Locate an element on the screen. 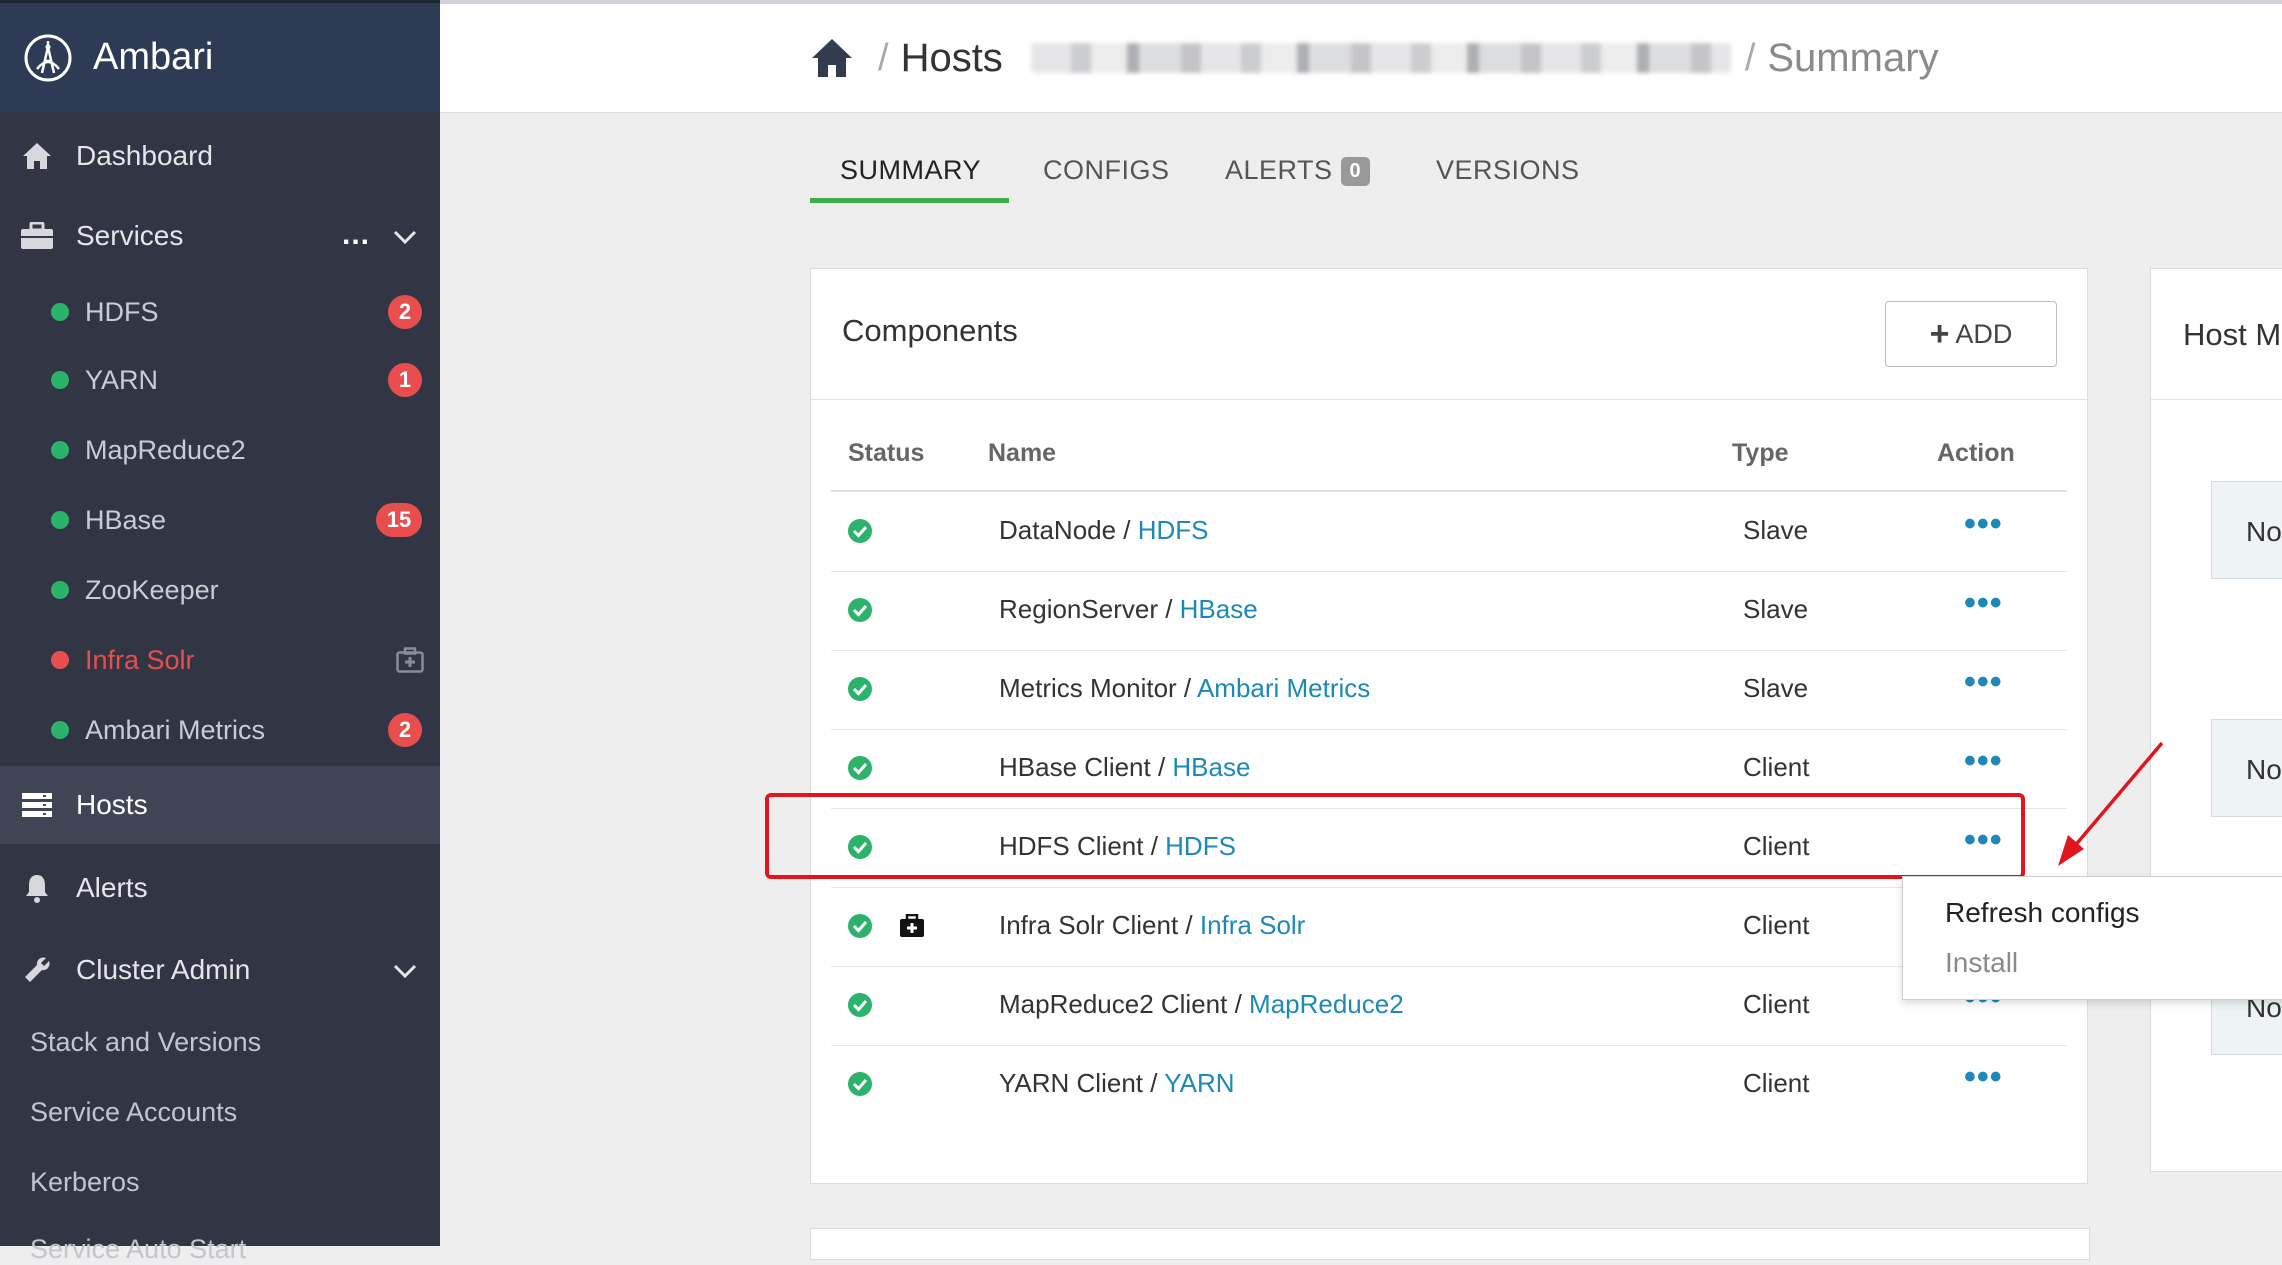 Image resolution: width=2282 pixels, height=1265 pixels. server-icon is located at coordinates (37, 805).